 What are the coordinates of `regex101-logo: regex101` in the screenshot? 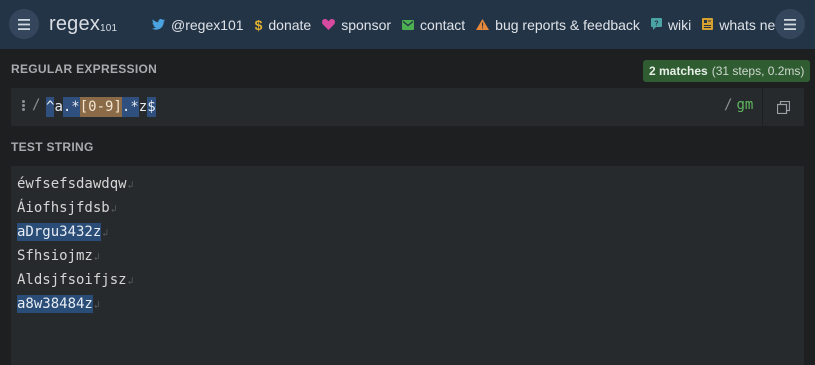 It's located at (83, 24).